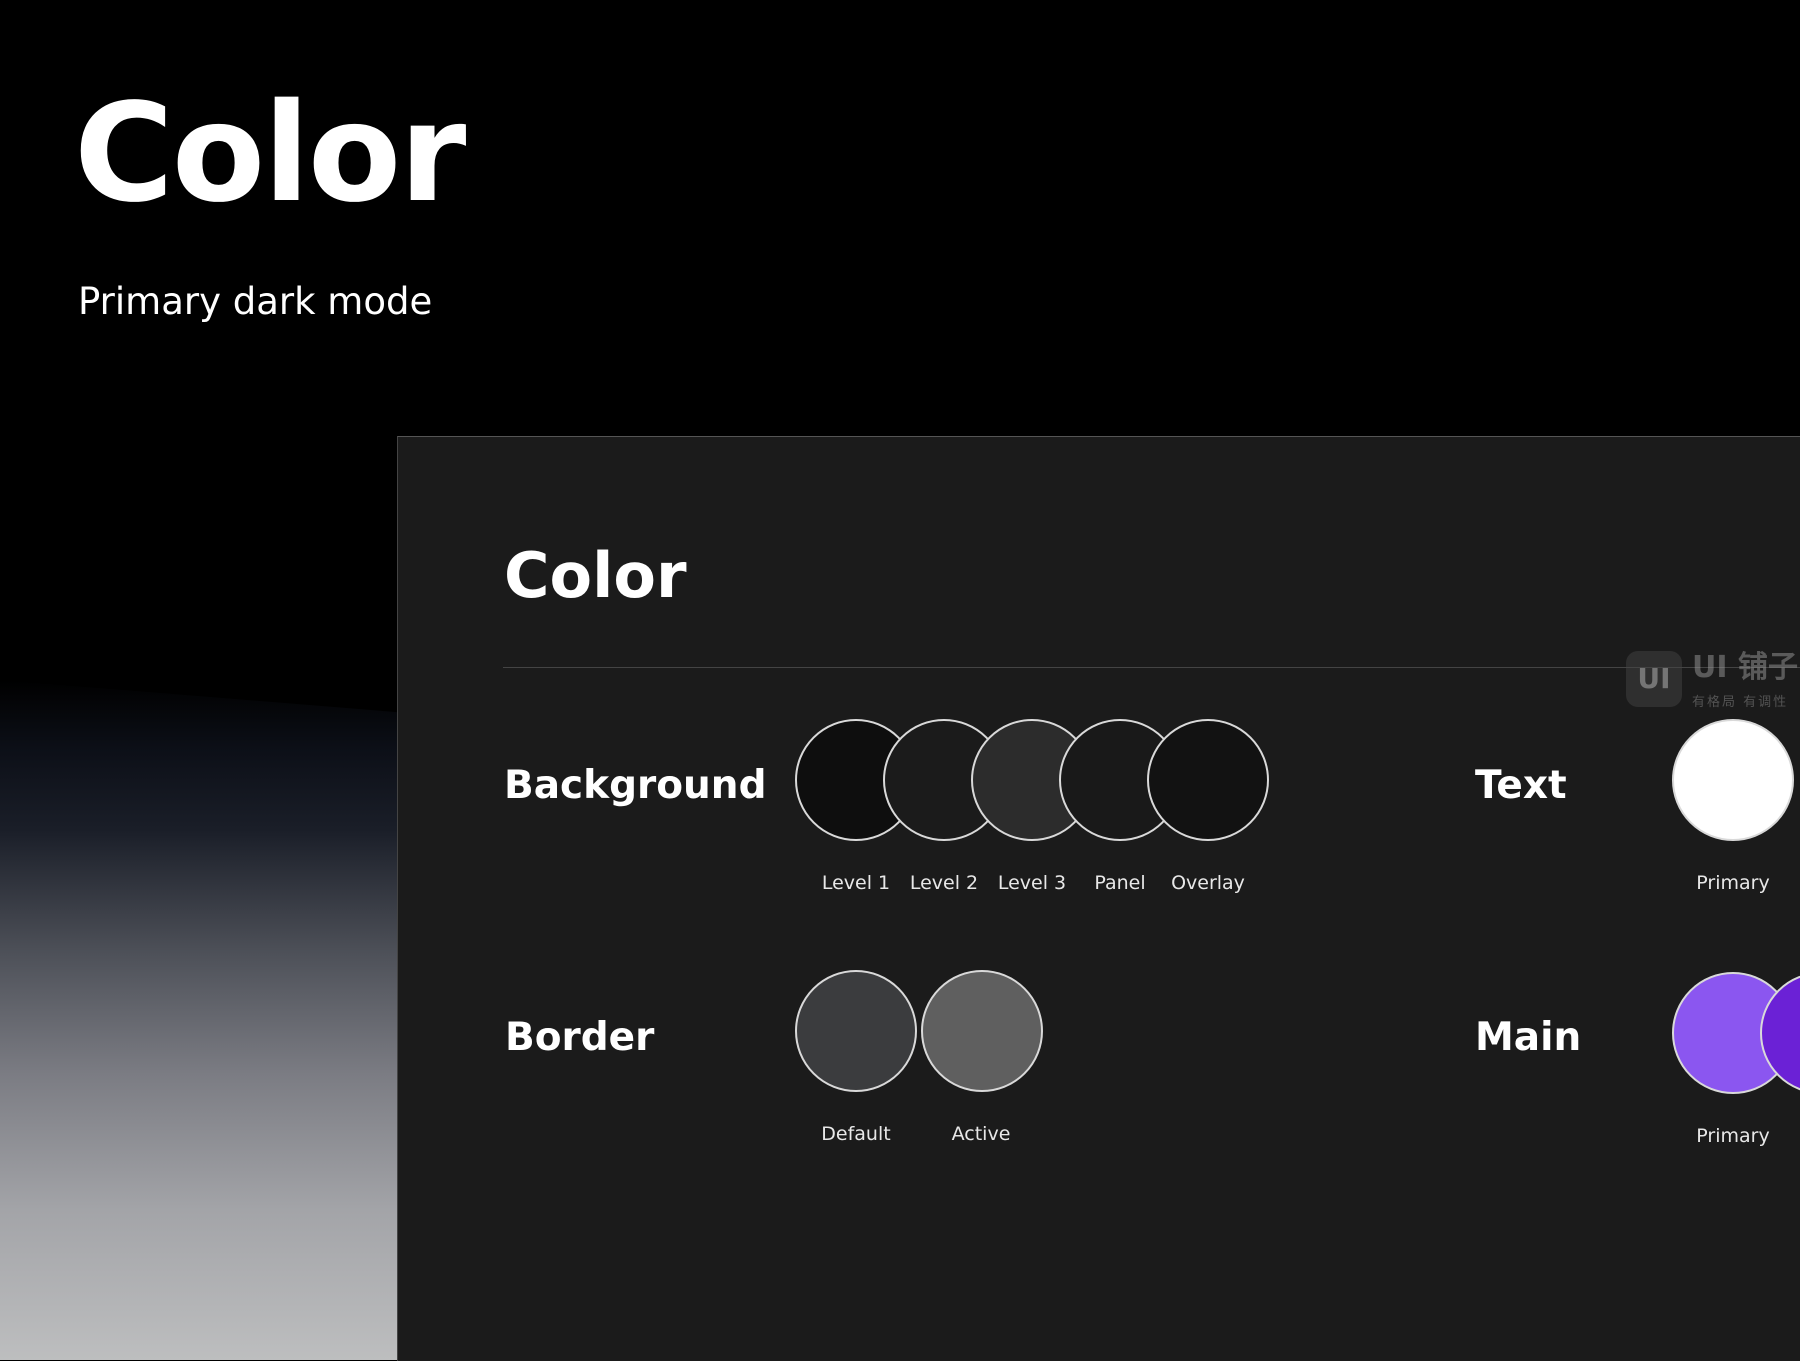 Image resolution: width=1800 pixels, height=1361 pixels. I want to click on swatch-label-active: Active, so click(981, 1134).